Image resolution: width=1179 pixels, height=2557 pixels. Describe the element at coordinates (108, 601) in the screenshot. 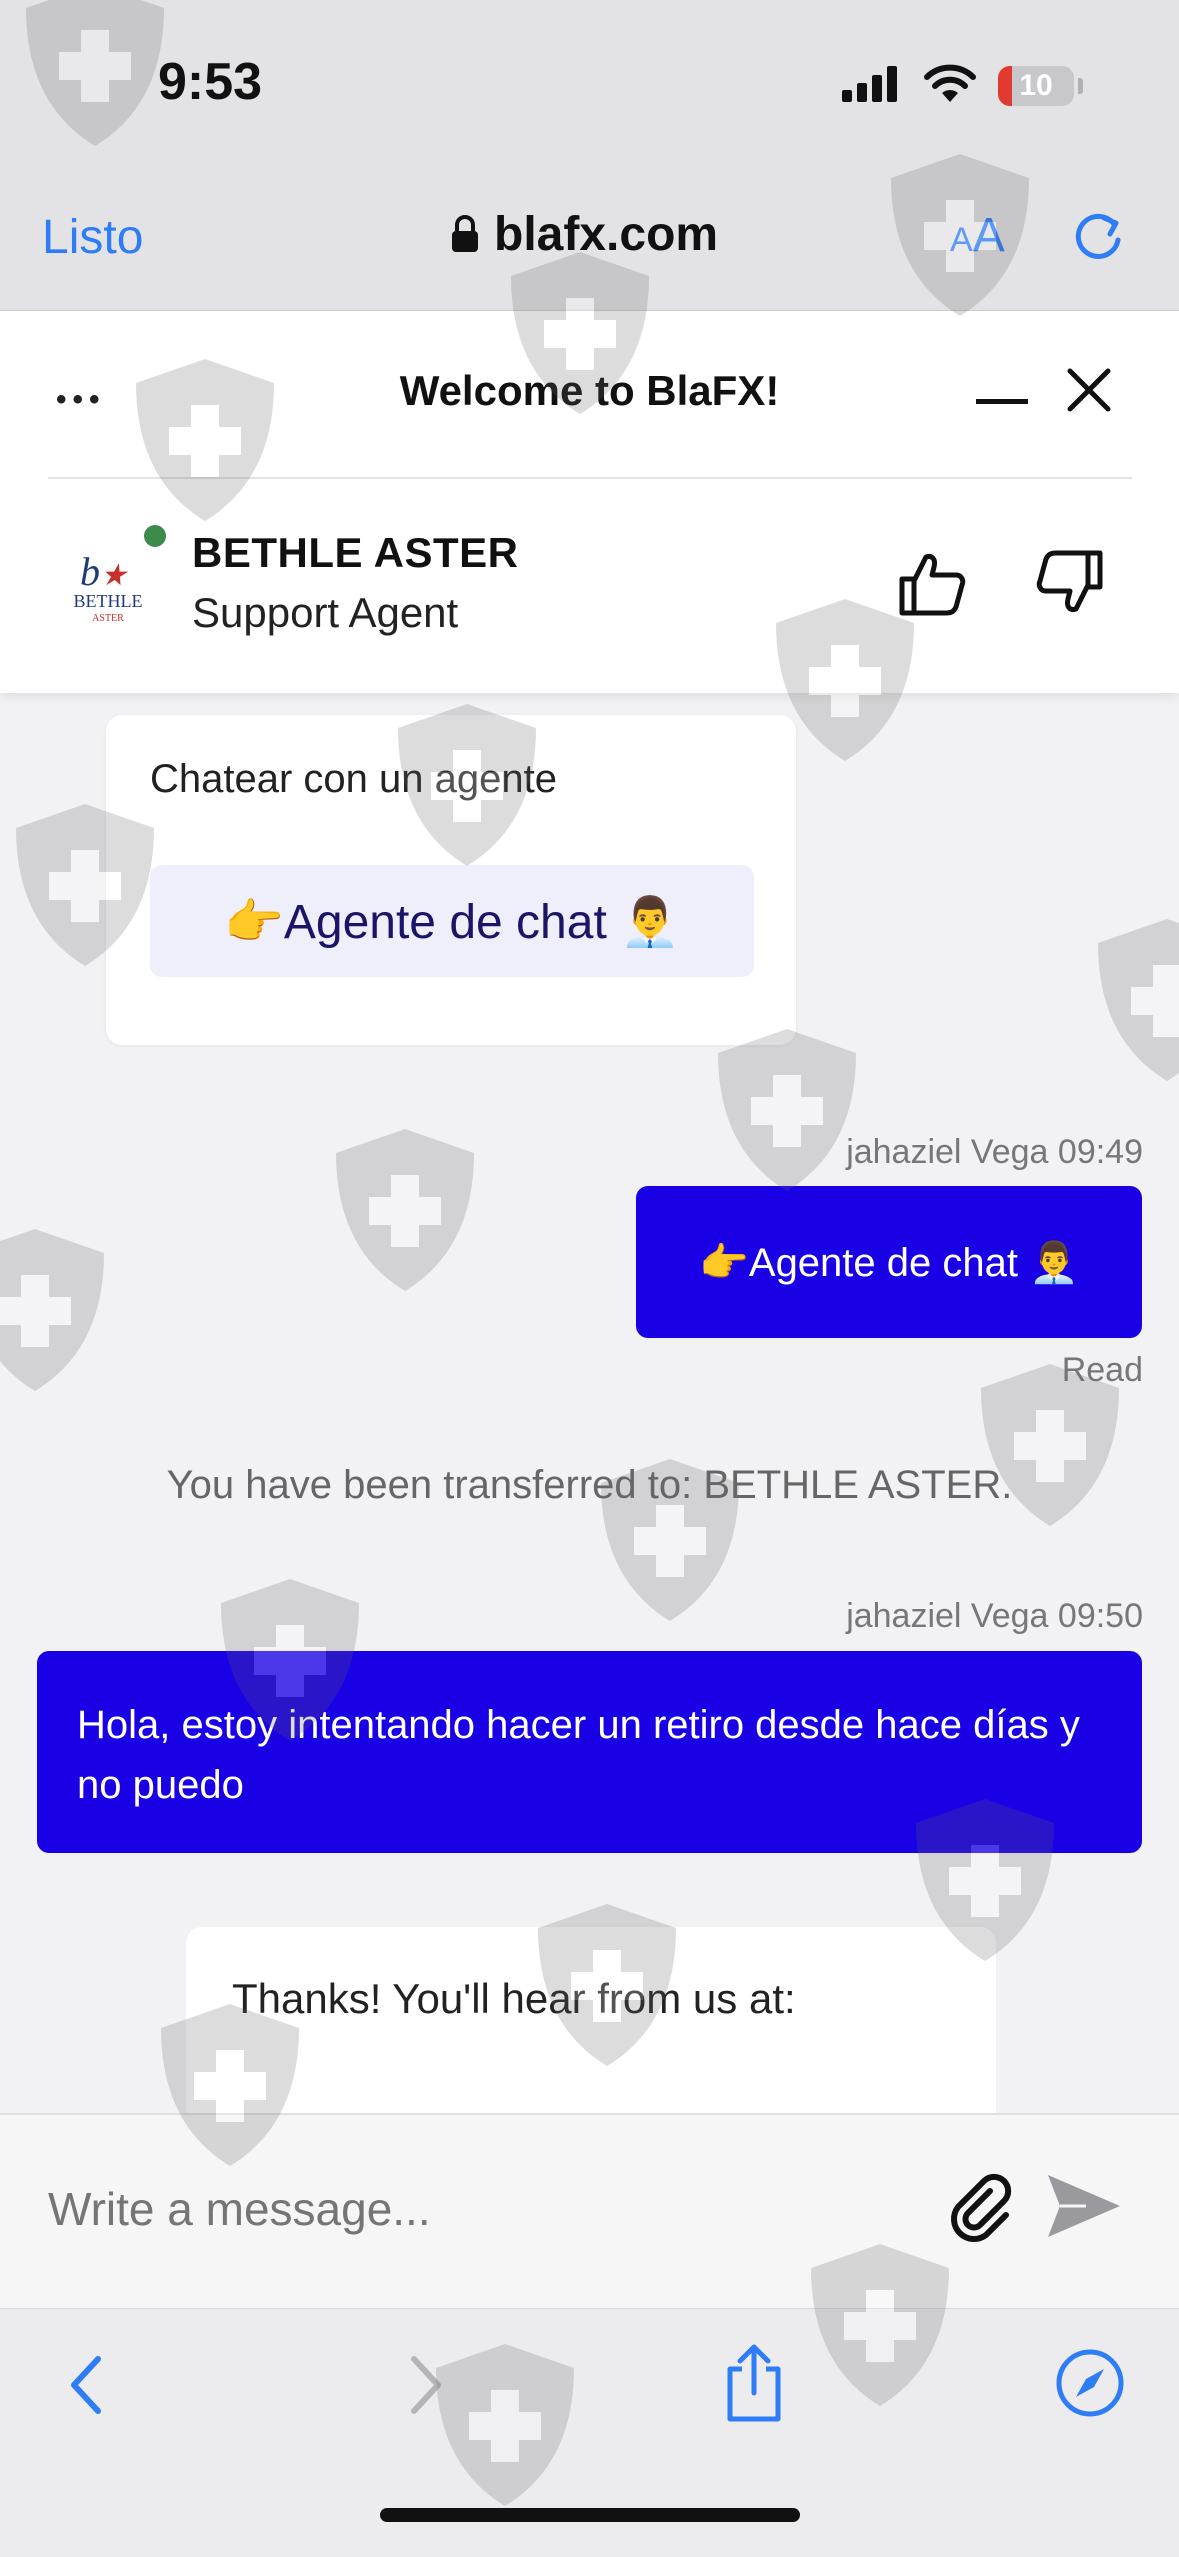

I see `logo-text: BETHLE` at that location.